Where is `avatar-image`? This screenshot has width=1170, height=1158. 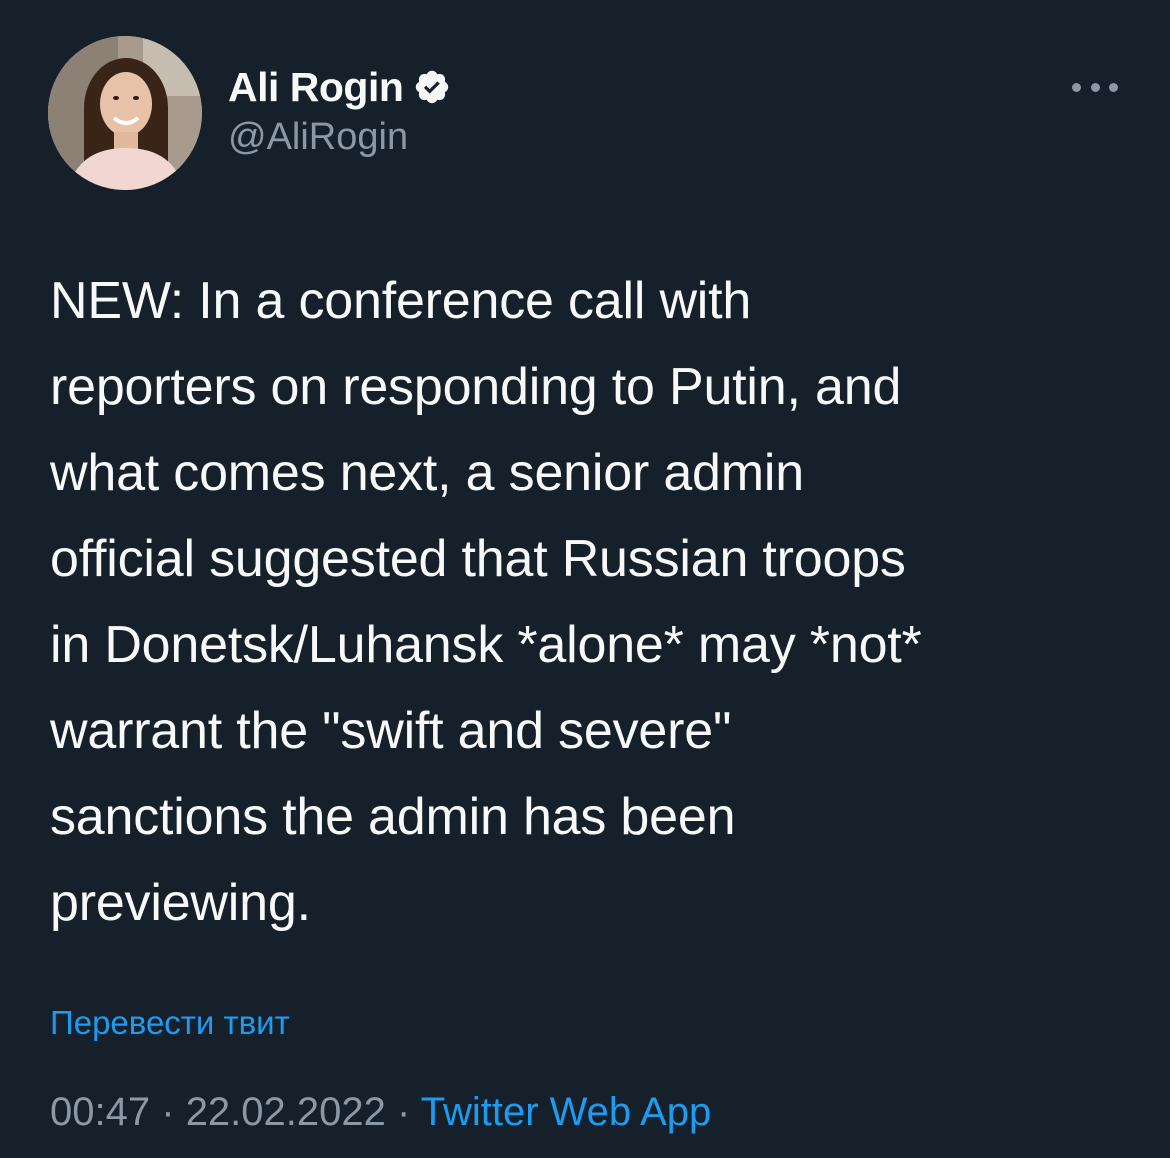
avatar-image is located at coordinates (125, 113).